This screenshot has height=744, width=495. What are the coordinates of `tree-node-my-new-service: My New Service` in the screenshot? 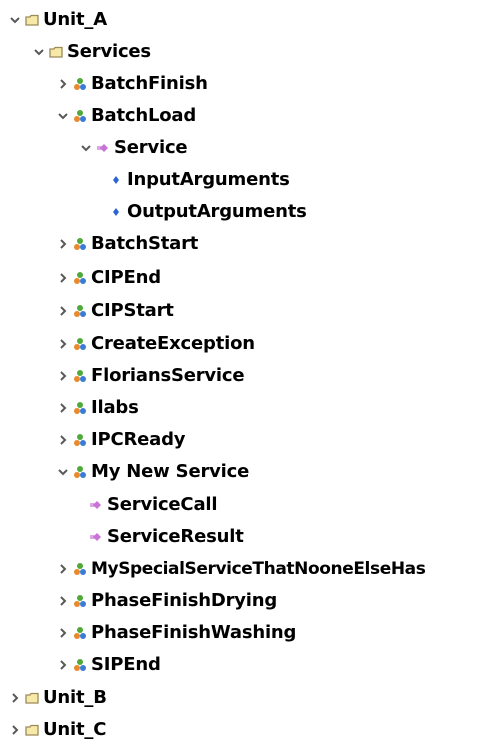 It's located at (152, 472).